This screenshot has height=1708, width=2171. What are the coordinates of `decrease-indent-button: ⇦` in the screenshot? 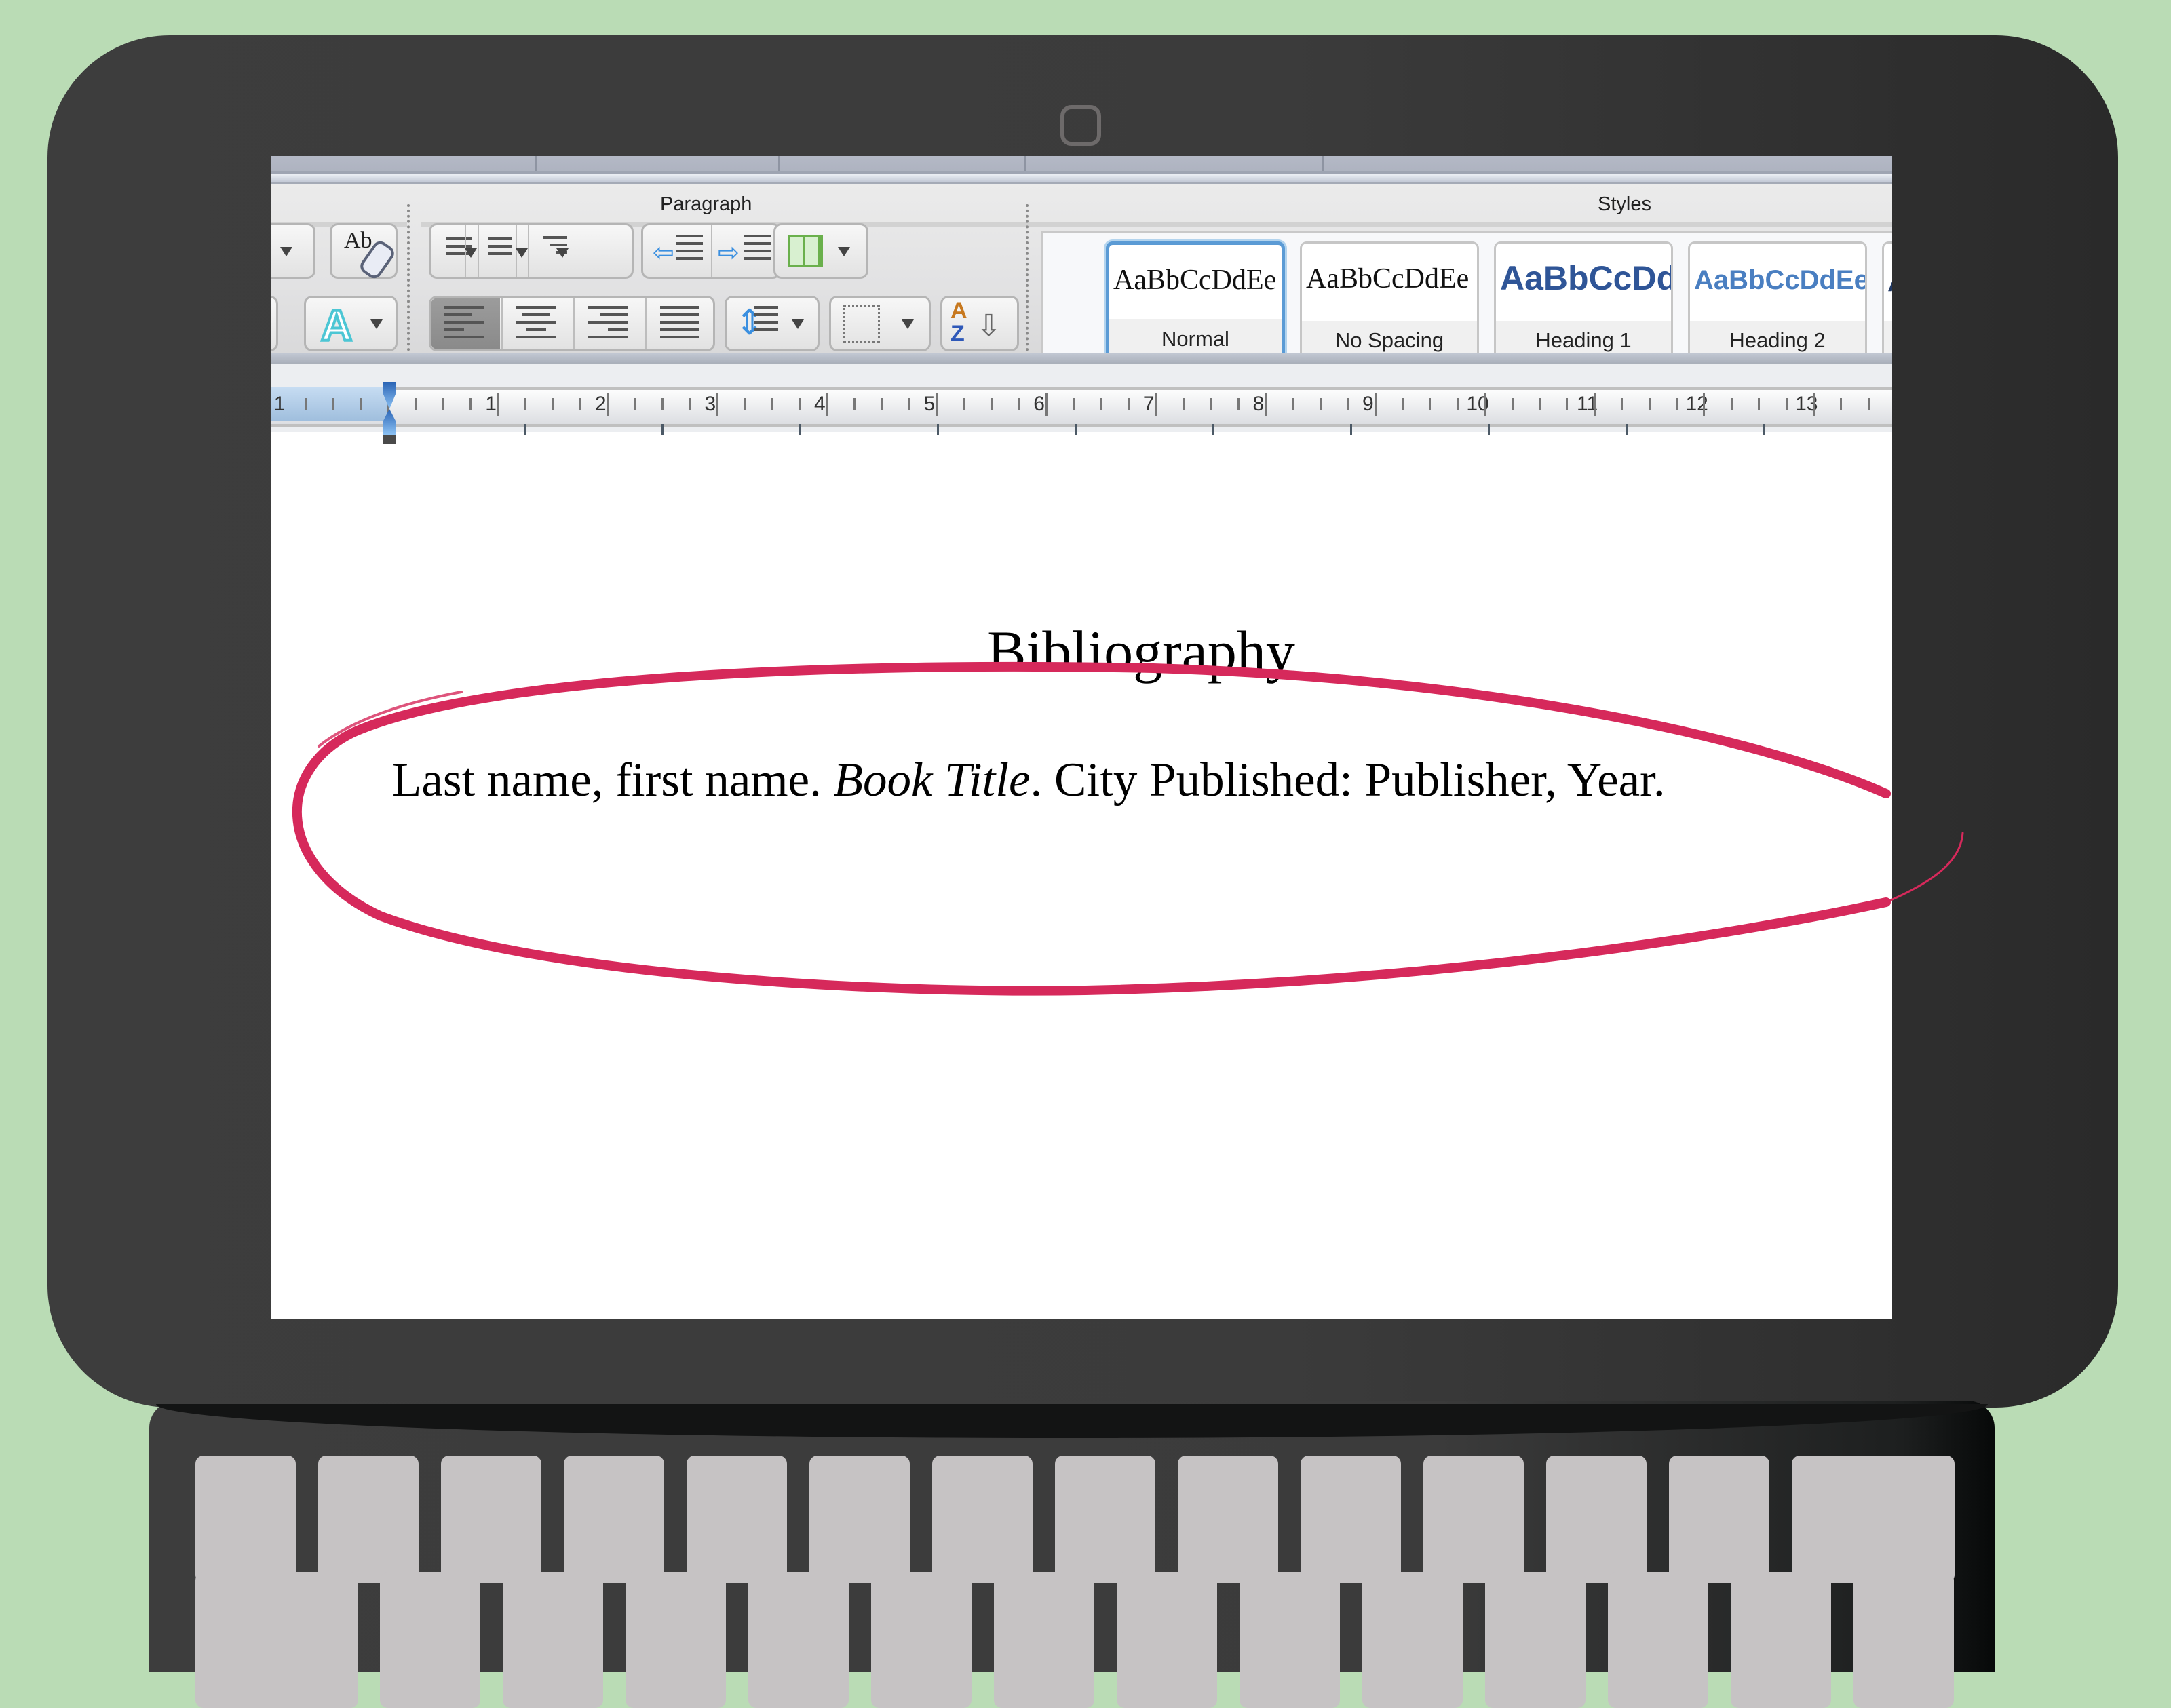 It's located at (677, 251).